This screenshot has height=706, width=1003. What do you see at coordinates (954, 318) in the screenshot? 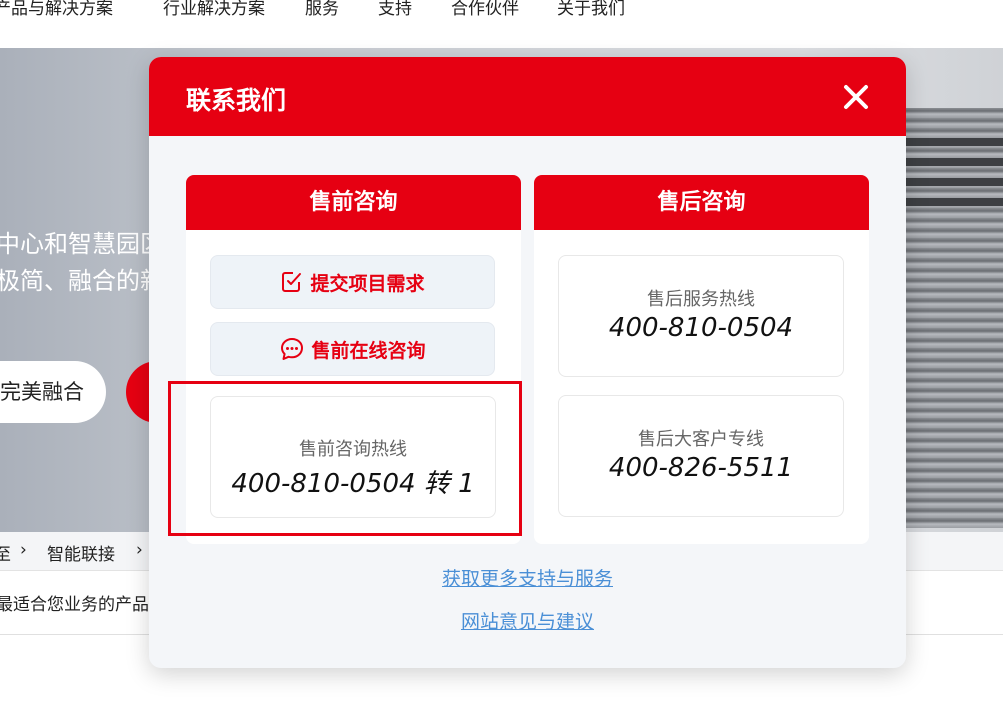
I see `server-product-image` at bounding box center [954, 318].